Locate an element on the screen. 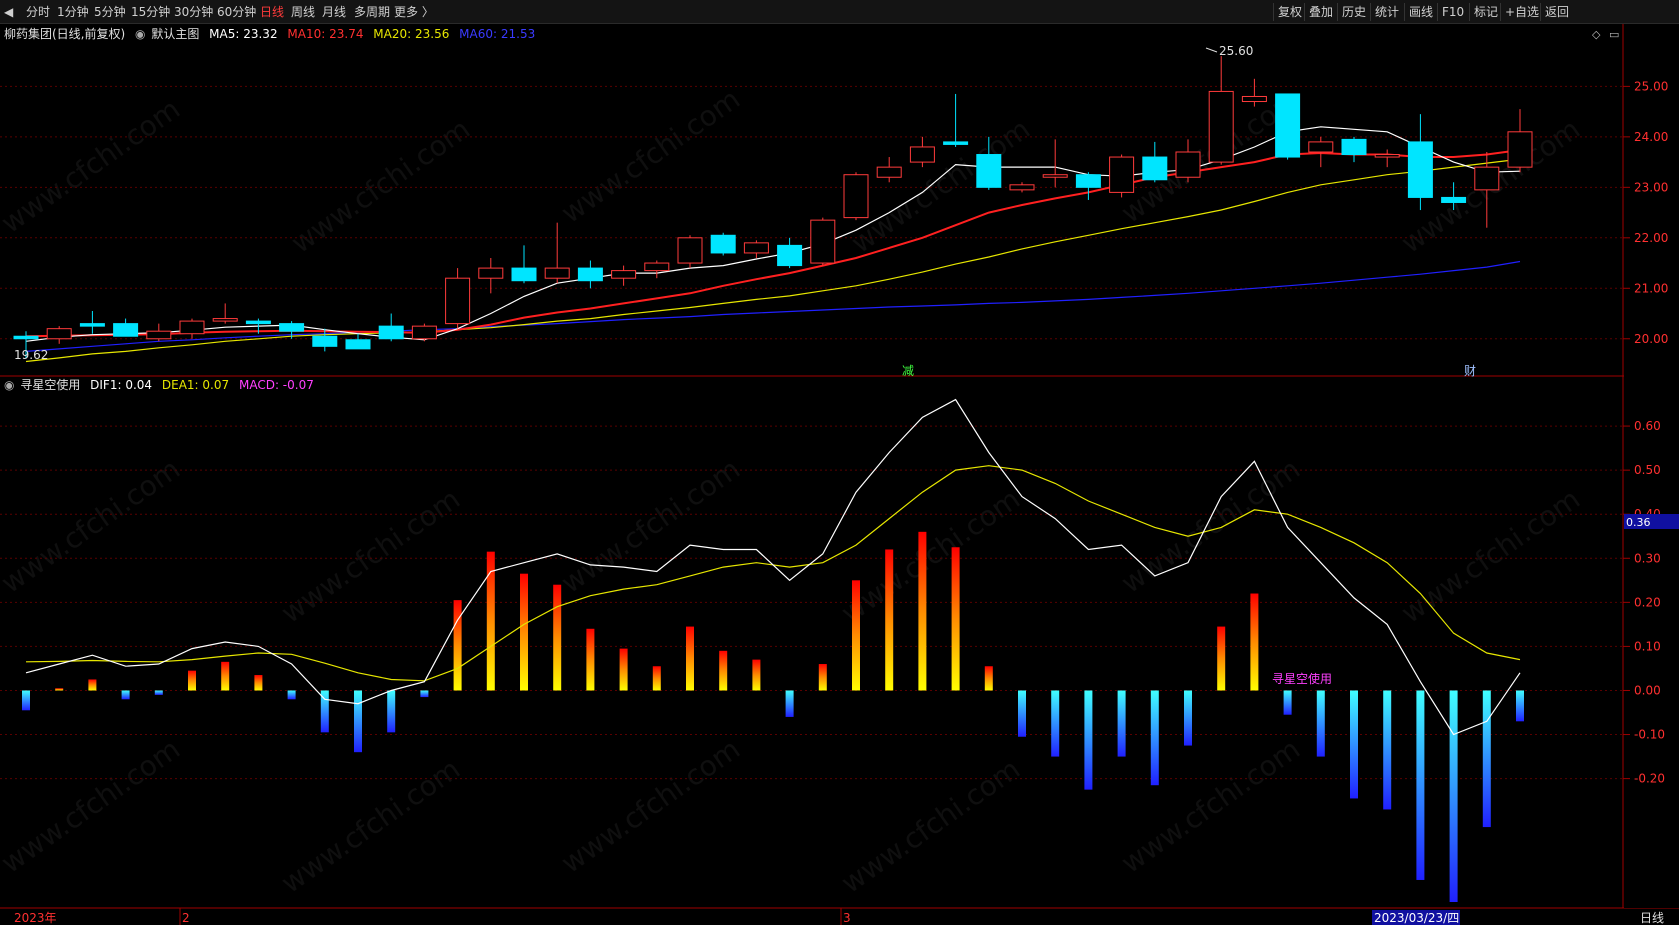 This screenshot has height=925, width=1679. price-marker-label: 0.36 is located at coordinates (1638, 522).